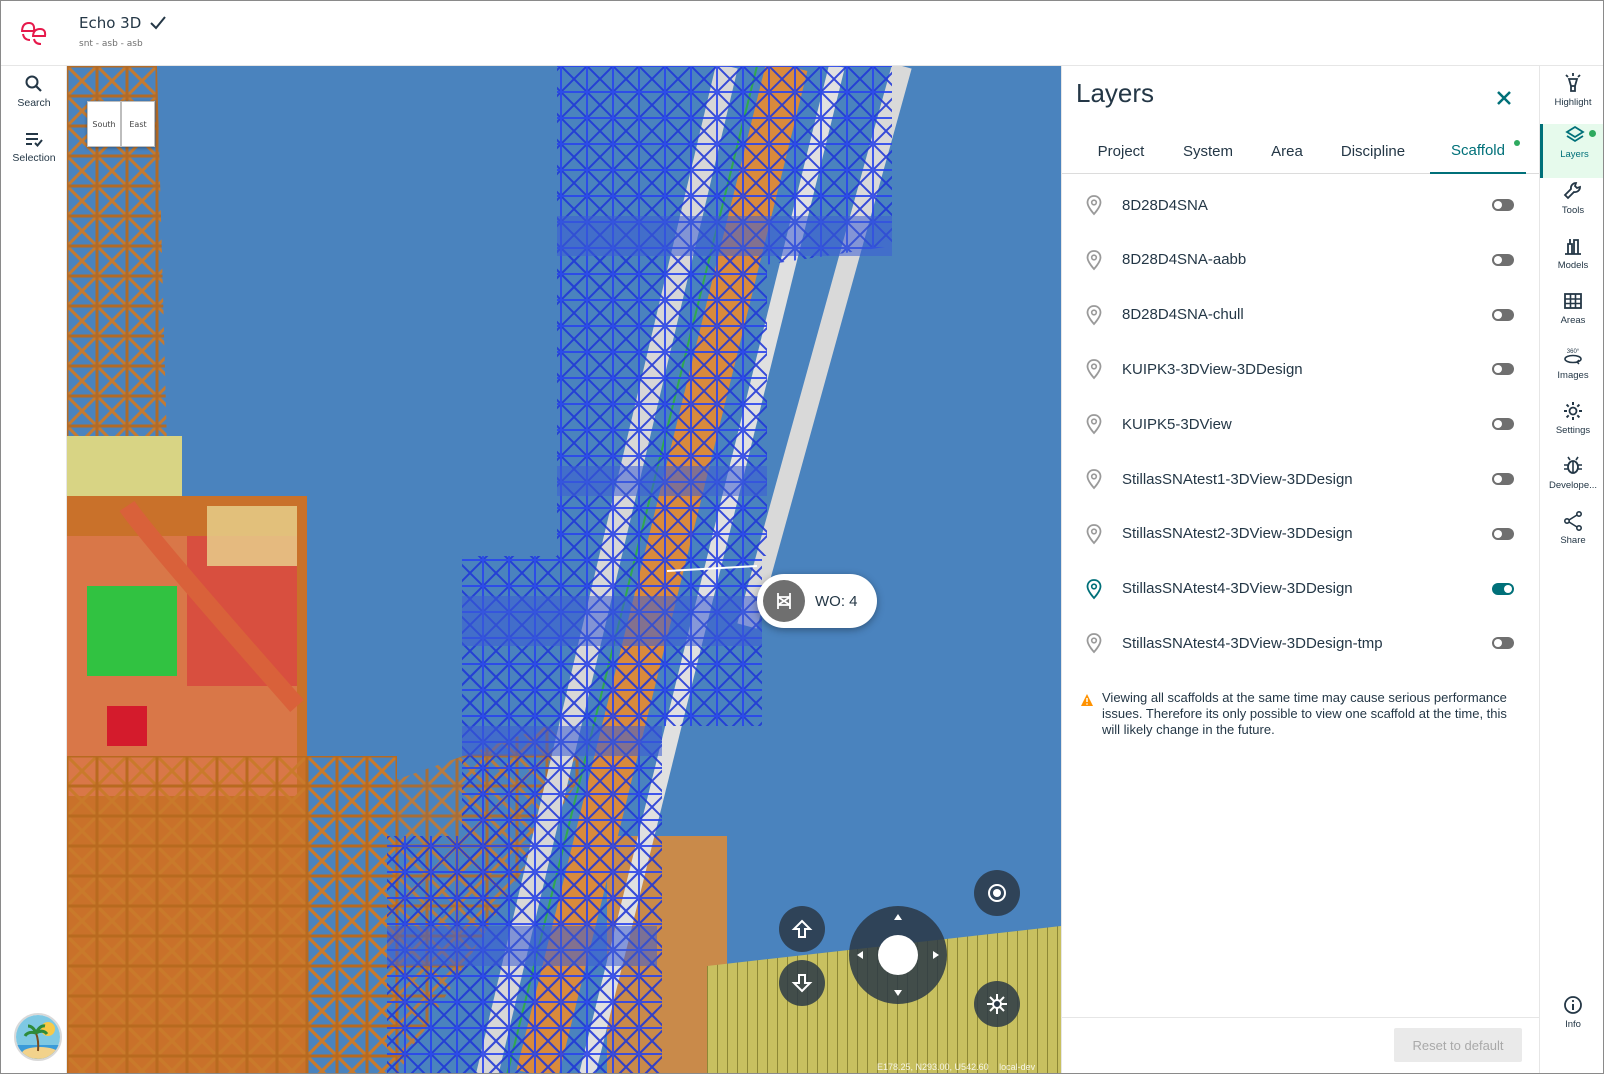 The width and height of the screenshot is (1604, 1074). Describe the element at coordinates (1573, 1024) in the screenshot. I see `info-label: Info` at that location.